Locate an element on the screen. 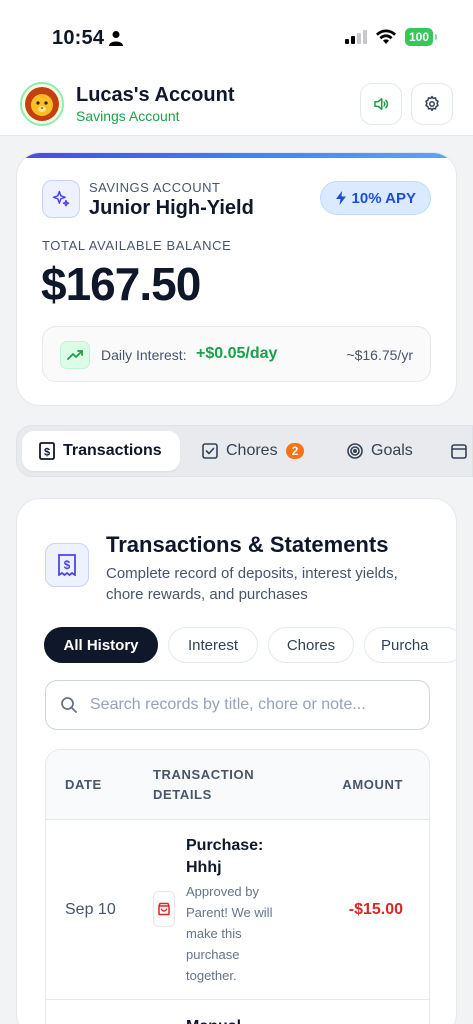 The width and height of the screenshot is (473, 1024). tab-chores-label: Chores is located at coordinates (252, 450).